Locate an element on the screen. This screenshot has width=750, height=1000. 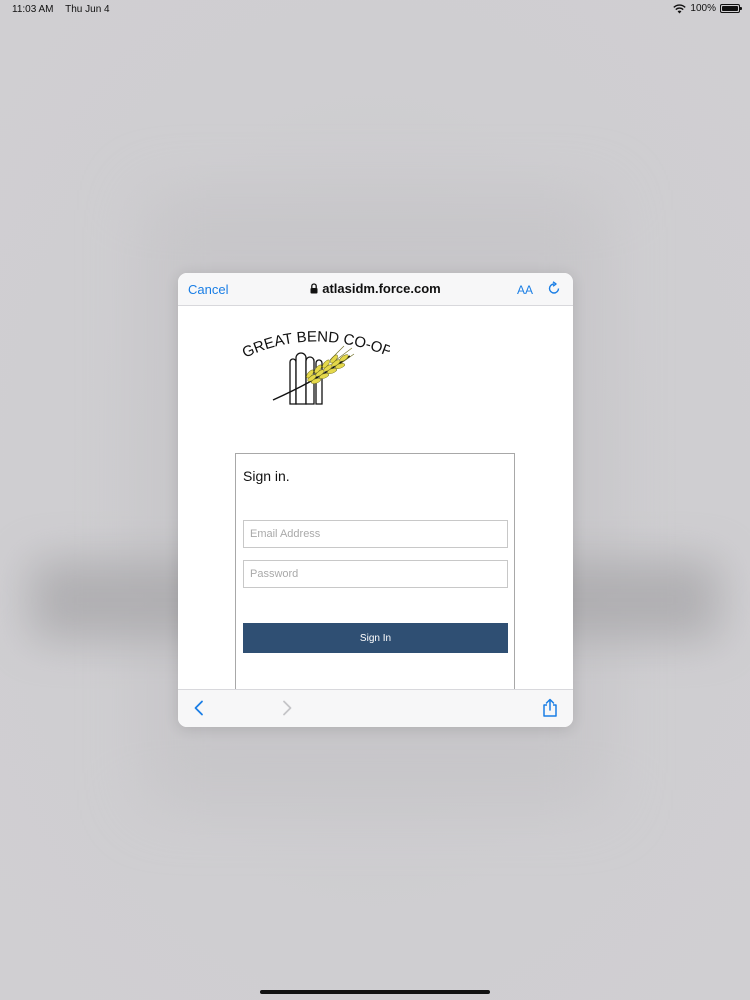
signin-card: Sign in. Sign In is located at coordinates (375, 583).